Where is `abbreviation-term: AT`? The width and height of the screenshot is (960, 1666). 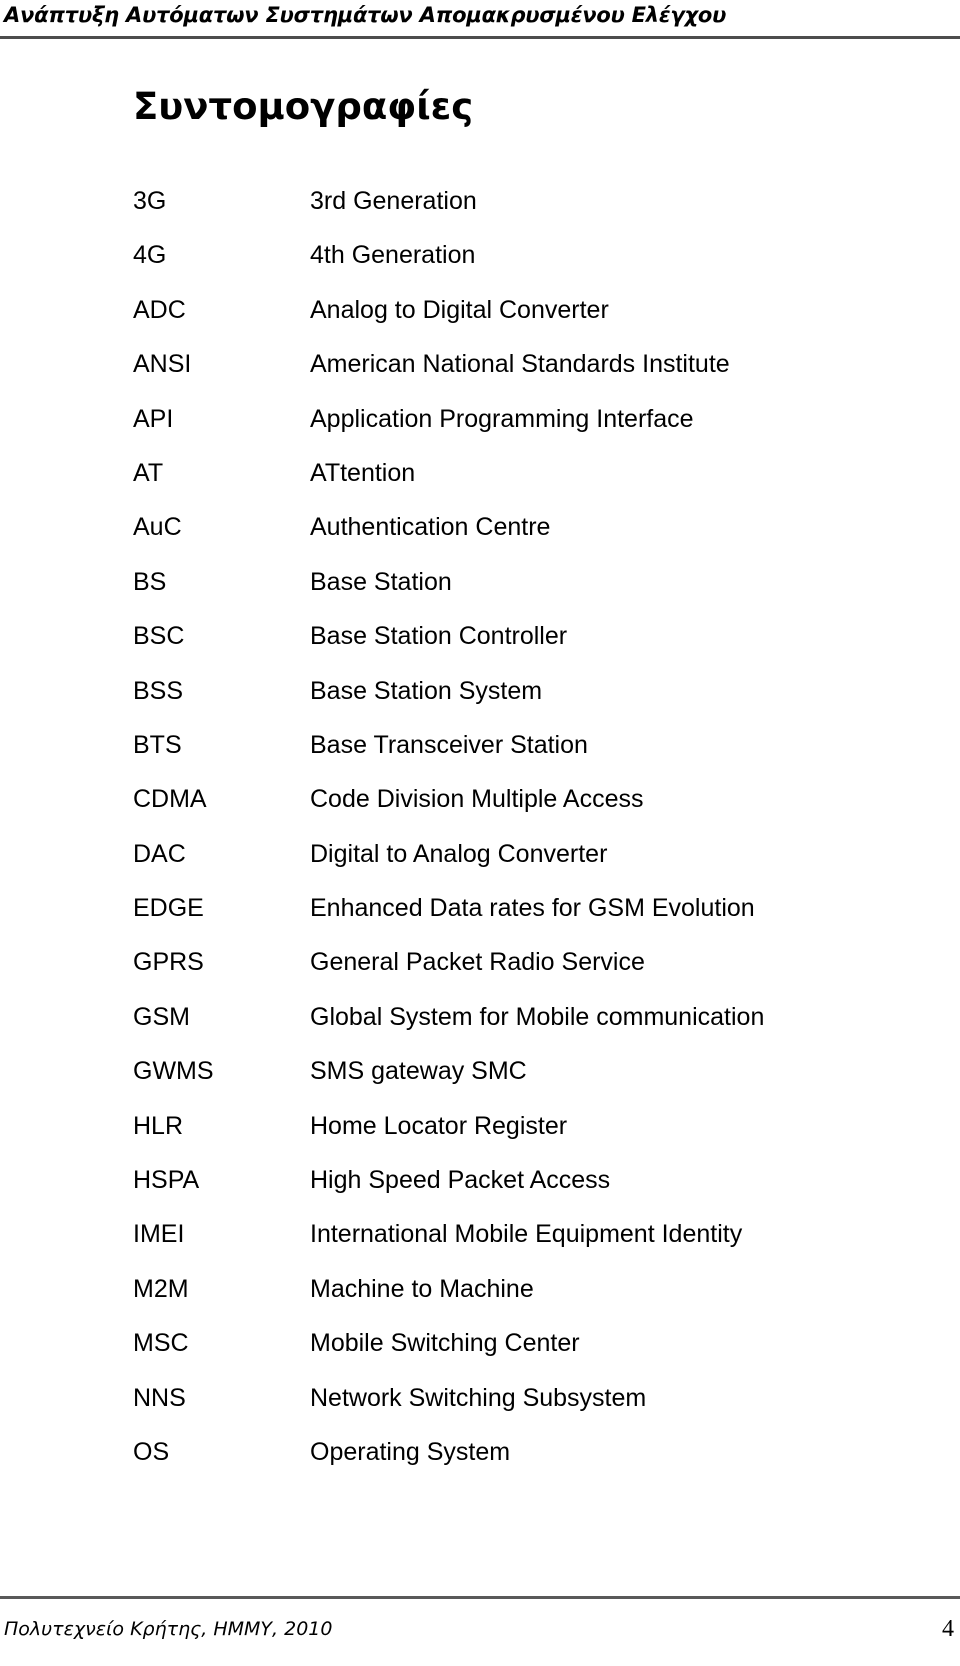 abbreviation-term: AT is located at coordinates (148, 472).